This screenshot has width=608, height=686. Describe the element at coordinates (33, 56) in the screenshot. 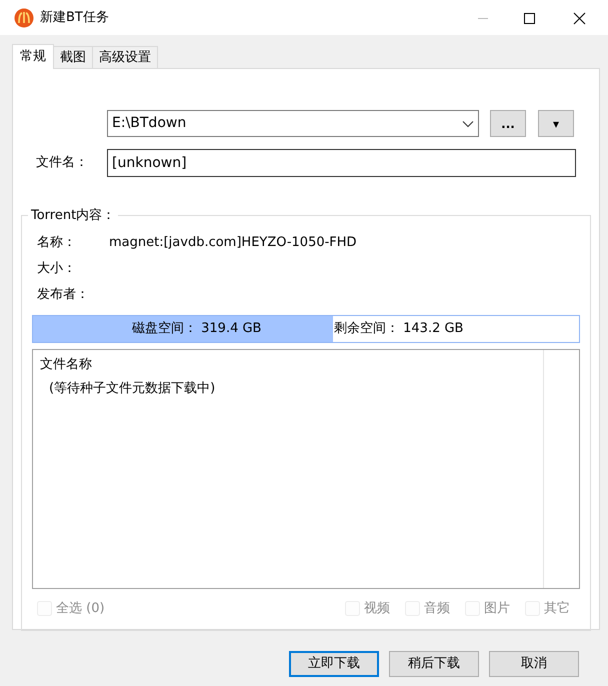

I see `tab: 常规` at that location.